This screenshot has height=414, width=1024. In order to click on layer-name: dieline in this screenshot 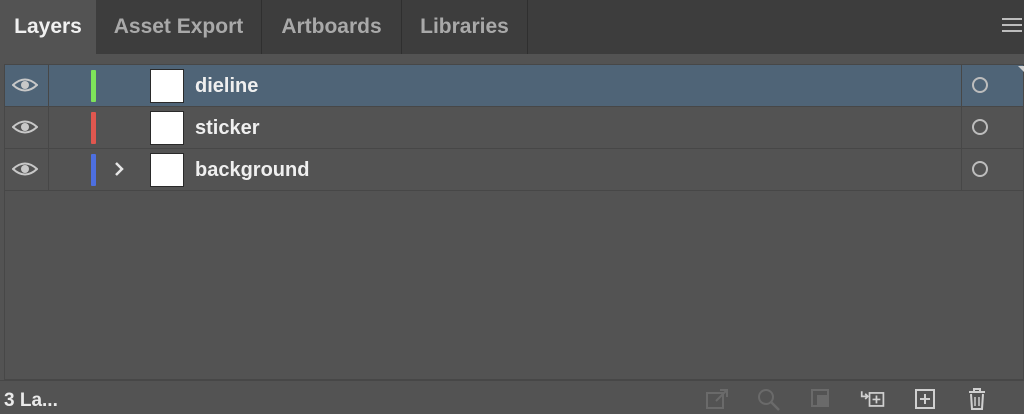, I will do `click(226, 86)`.